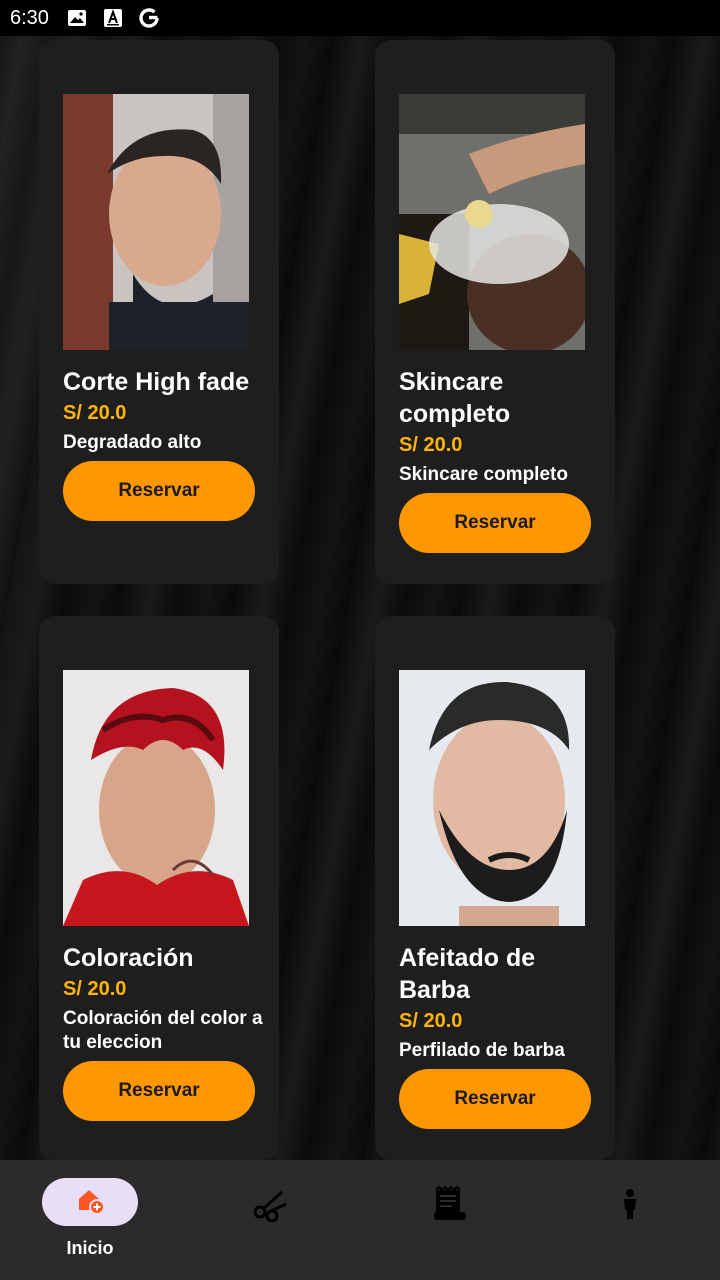  I want to click on text-a-icon, so click(113, 18).